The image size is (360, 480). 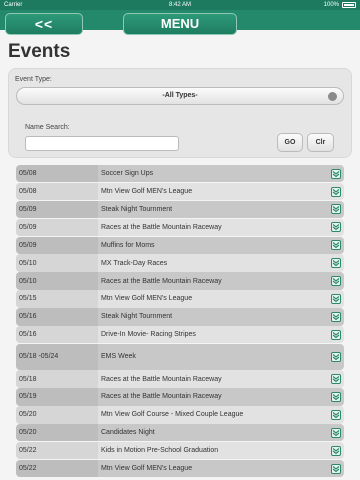 I want to click on name-search-label: Name Search:, so click(x=47, y=127).